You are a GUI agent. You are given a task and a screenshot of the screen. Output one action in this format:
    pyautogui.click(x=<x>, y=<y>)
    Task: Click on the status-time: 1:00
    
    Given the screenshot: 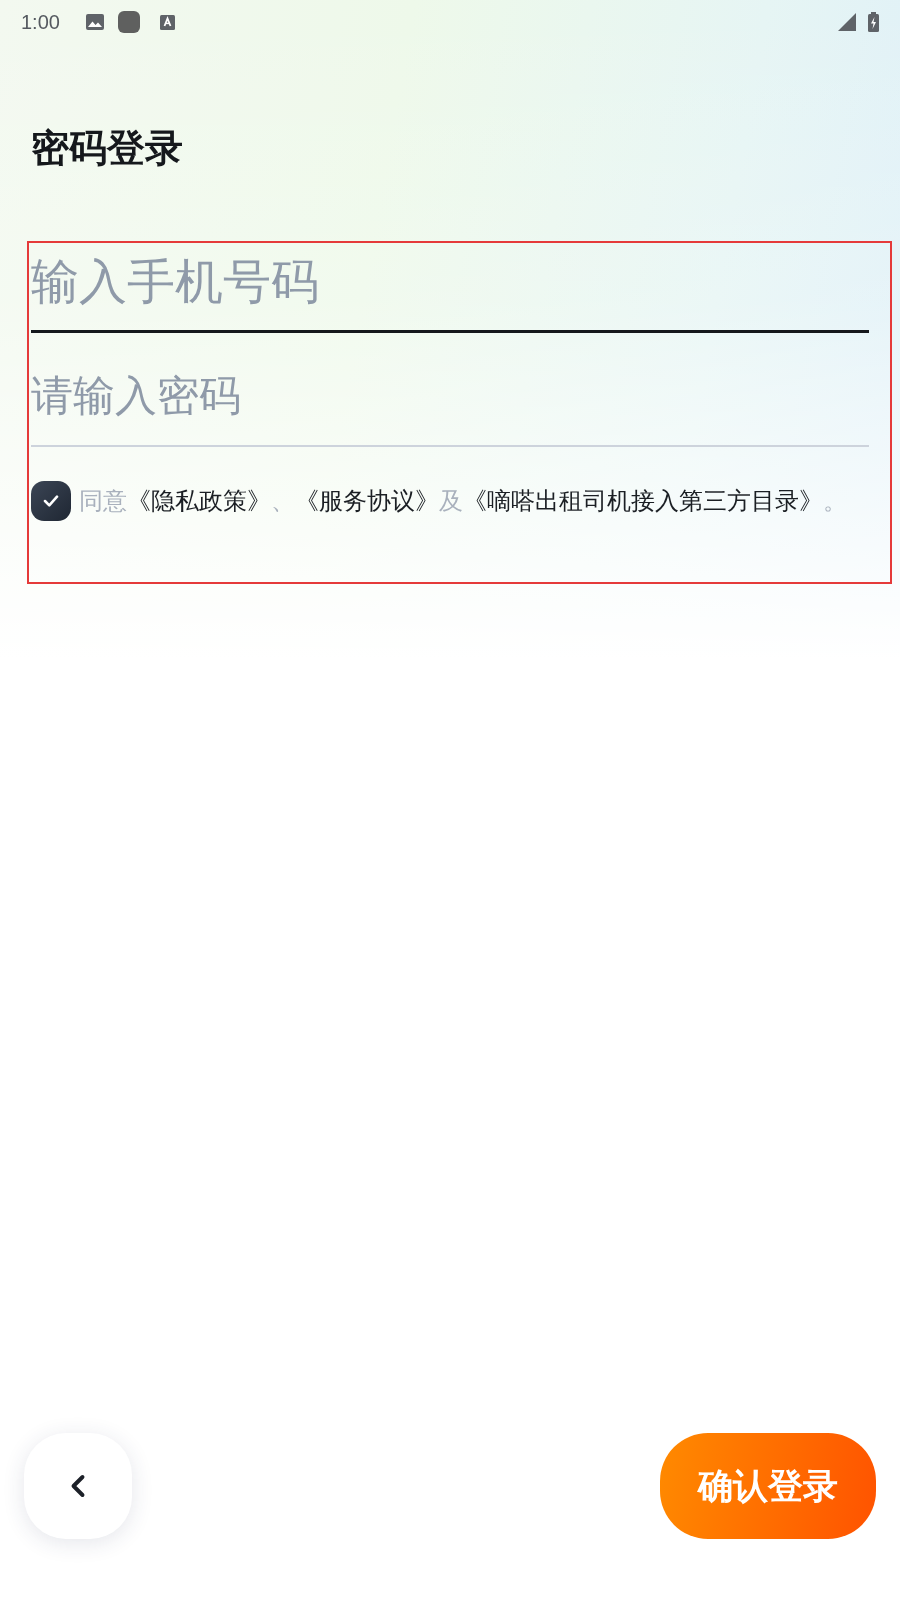 What is the action you would take?
    pyautogui.click(x=40, y=22)
    